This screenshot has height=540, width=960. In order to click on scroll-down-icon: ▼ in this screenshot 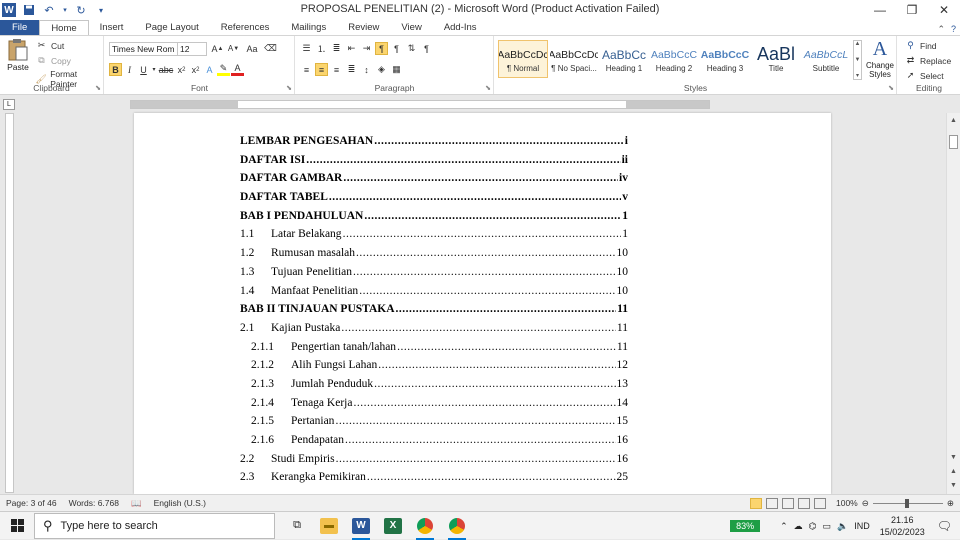, I will do `click(858, 60)`.